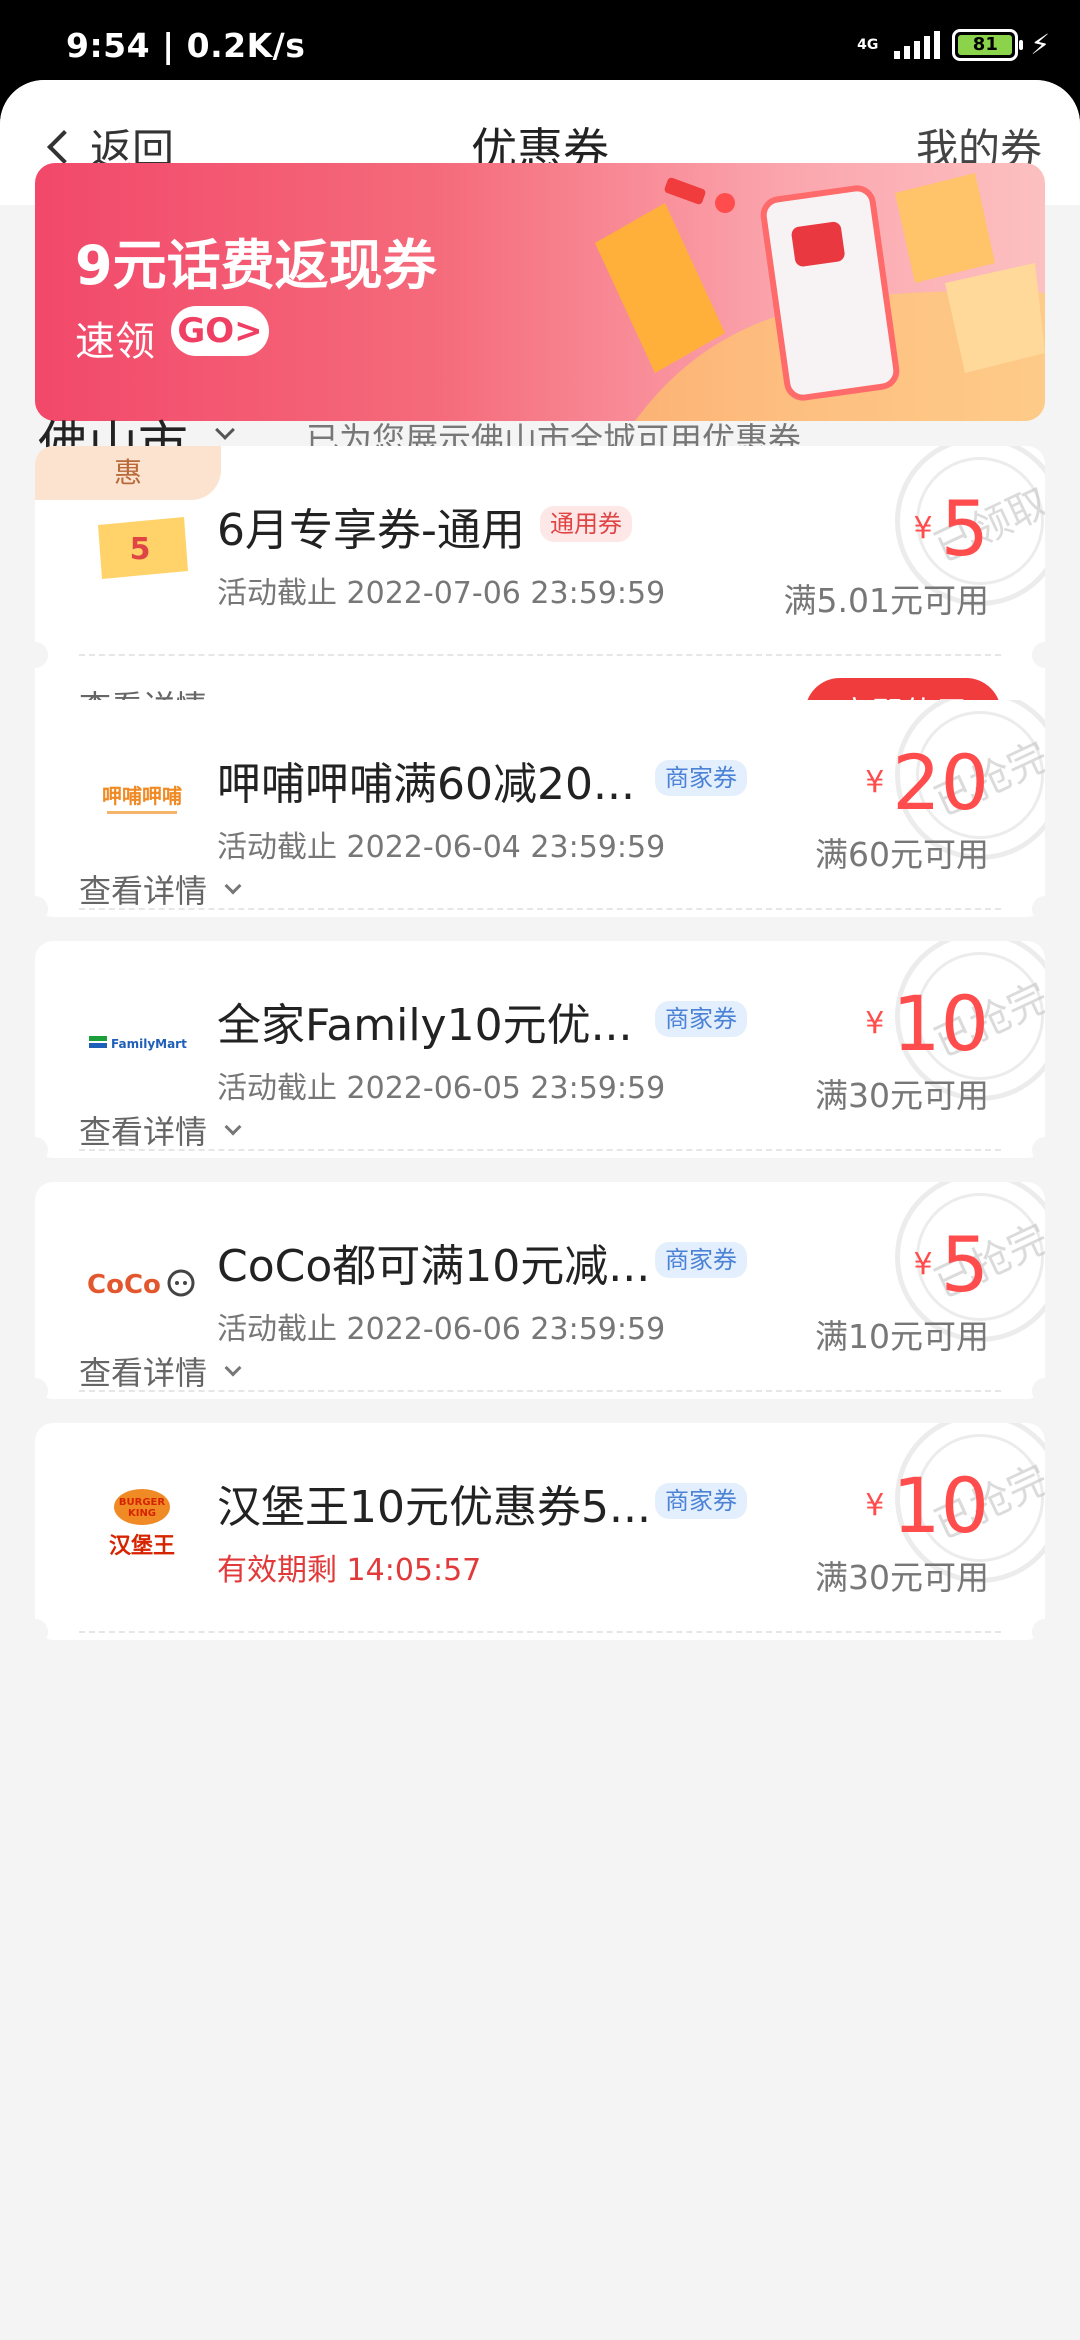 This screenshot has width=1080, height=2340. Describe the element at coordinates (586, 524) in the screenshot. I see `coupon-badge: 通用券` at that location.